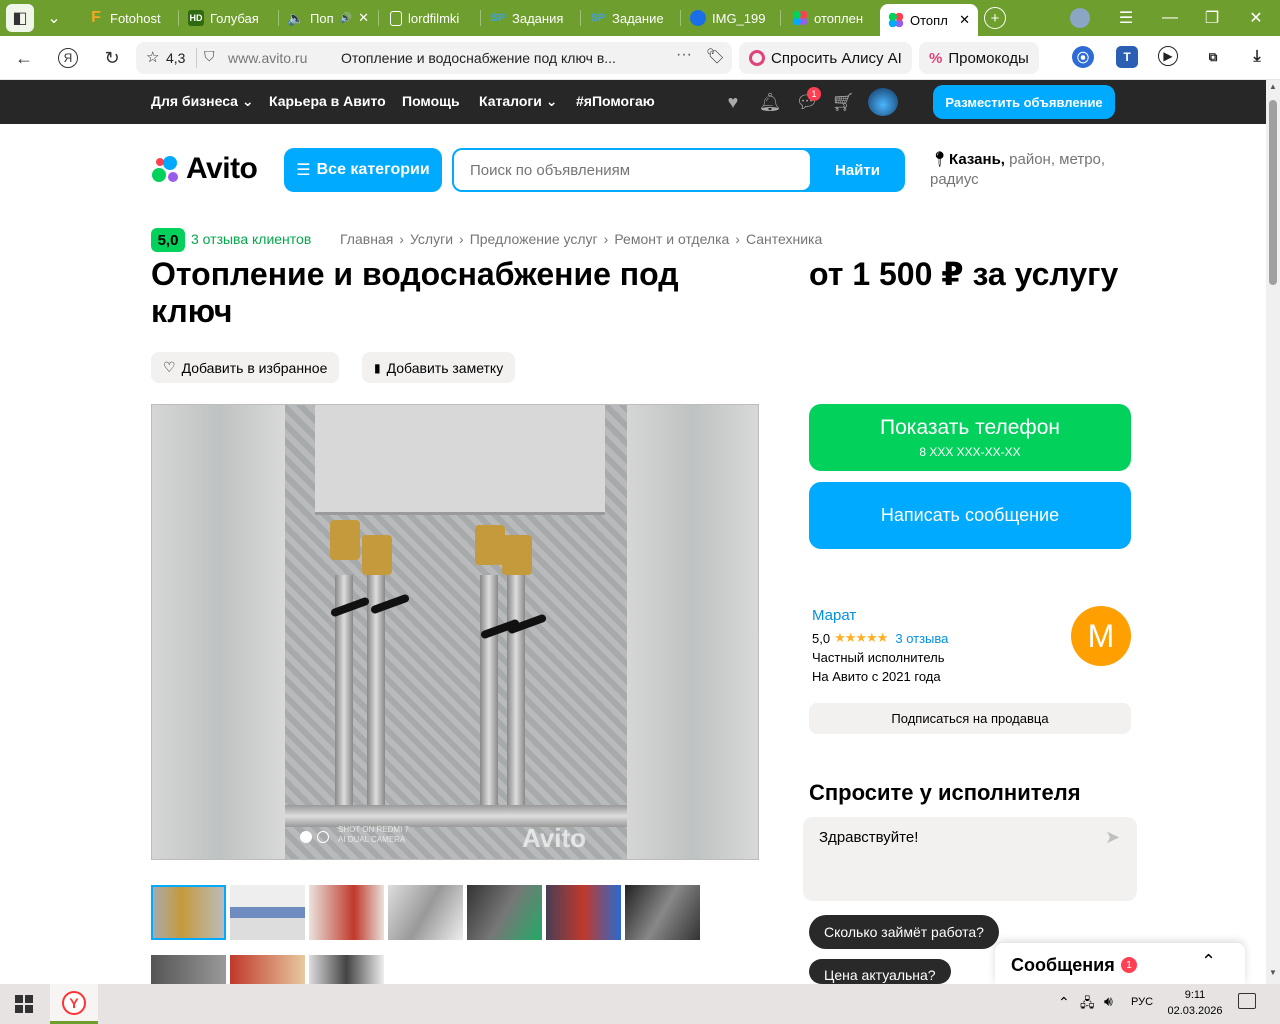 The width and height of the screenshot is (1280, 1024). I want to click on scroll-down-icon: ▼, so click(1273, 972).